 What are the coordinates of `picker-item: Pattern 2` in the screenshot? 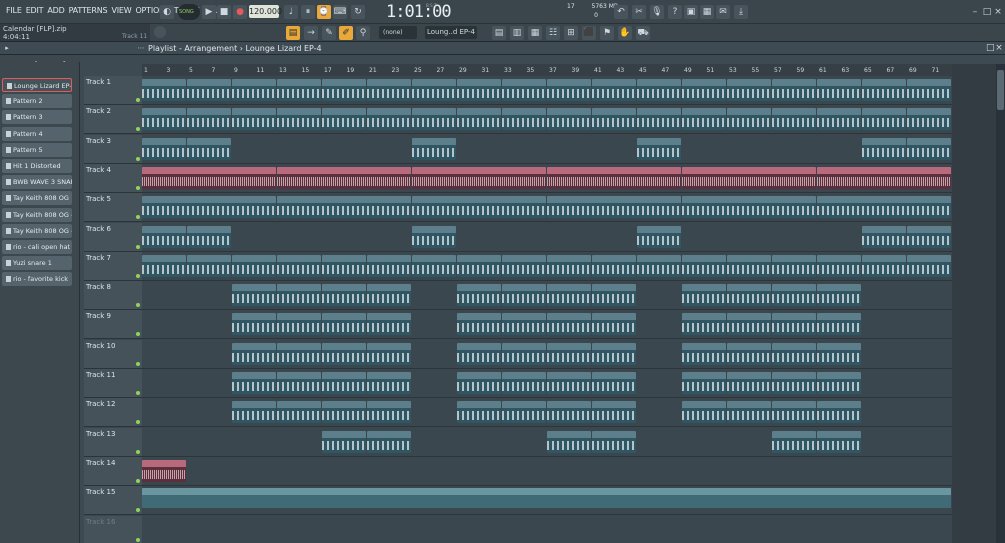 It's located at (37, 101).